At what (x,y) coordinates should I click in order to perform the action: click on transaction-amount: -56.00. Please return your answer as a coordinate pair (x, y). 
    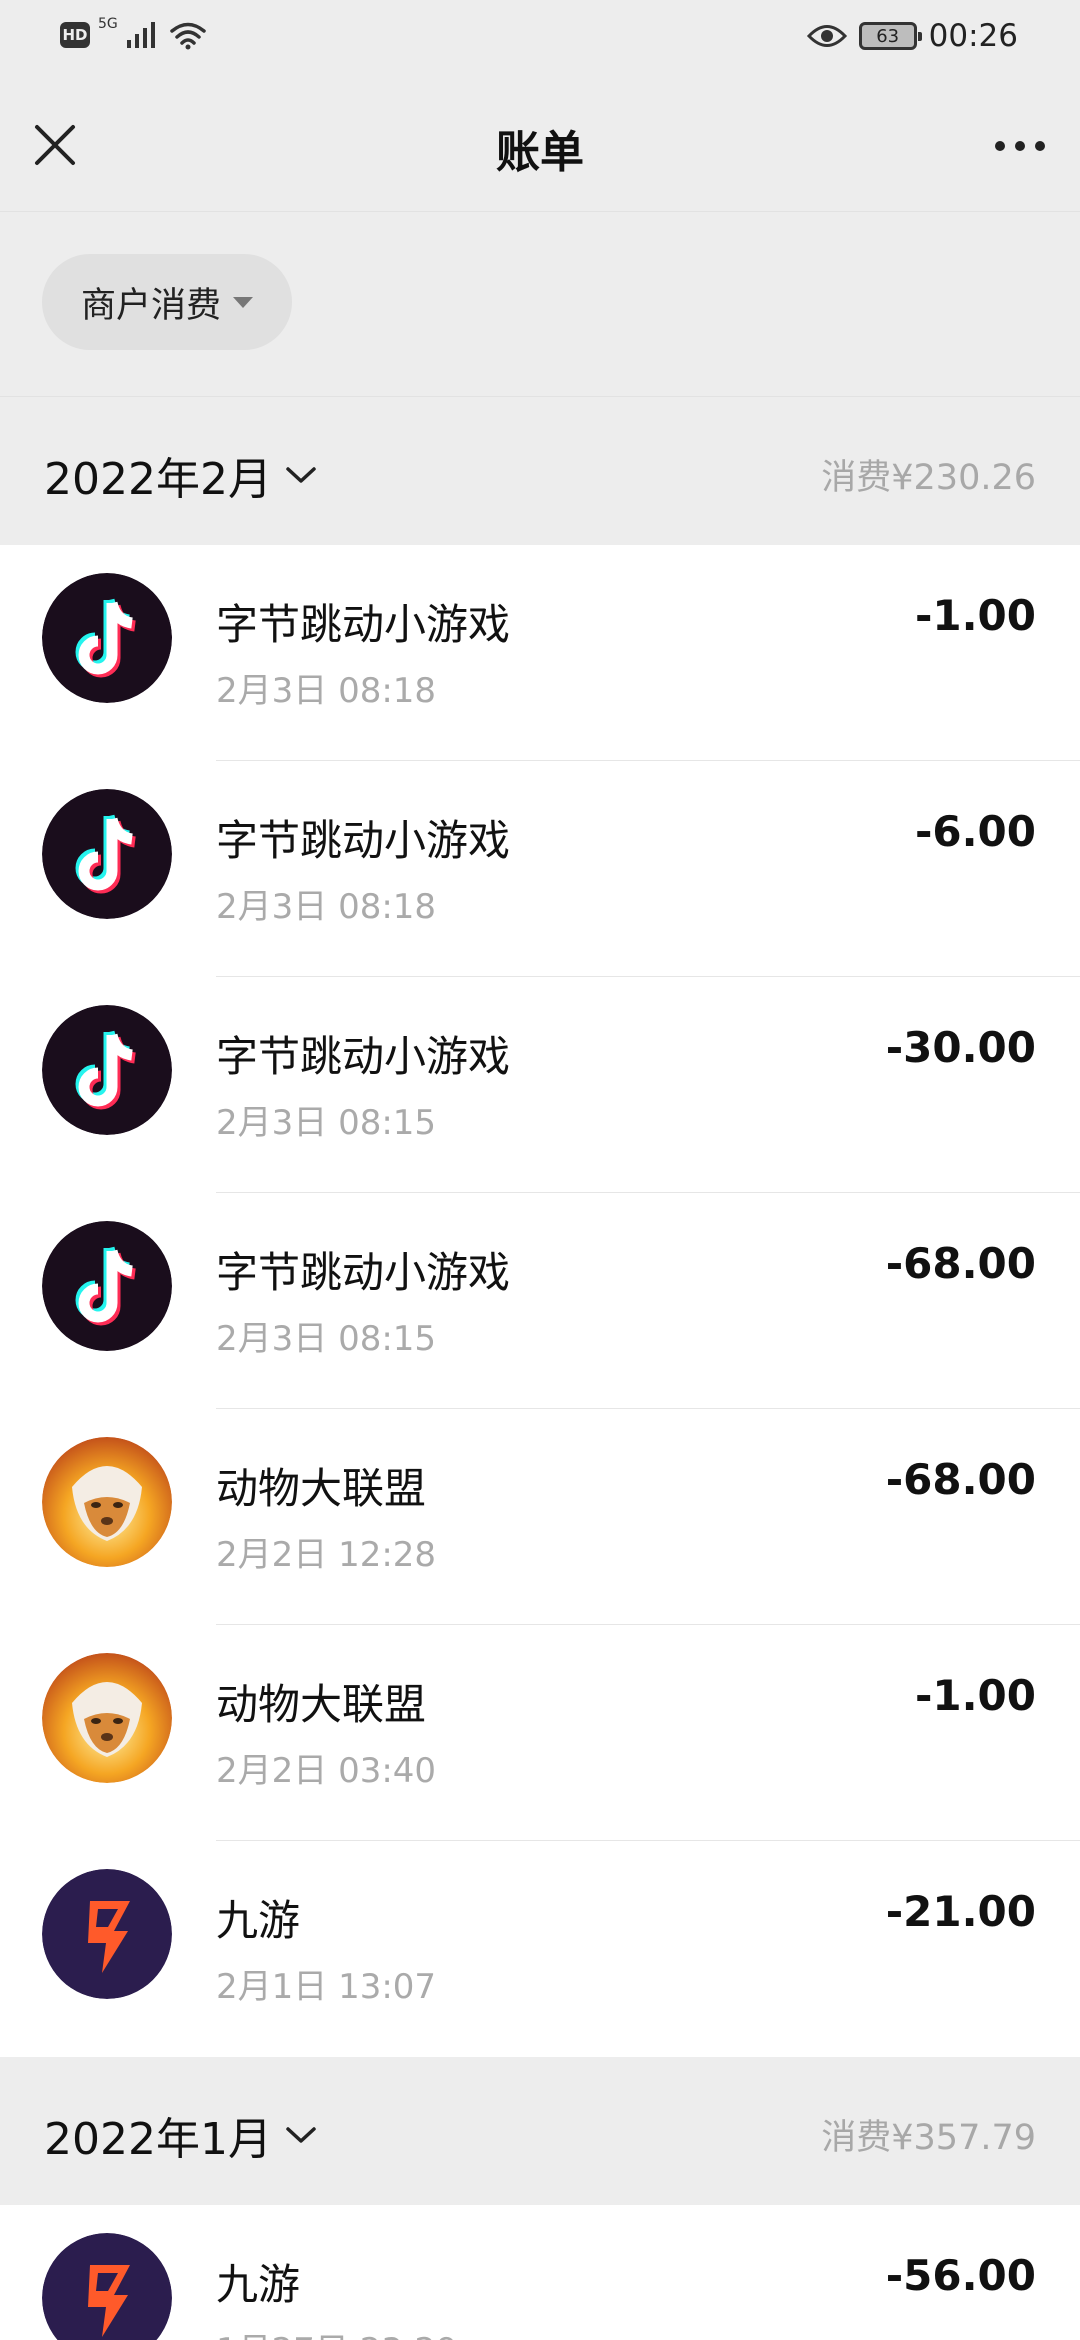
    Looking at the image, I should click on (960, 2275).